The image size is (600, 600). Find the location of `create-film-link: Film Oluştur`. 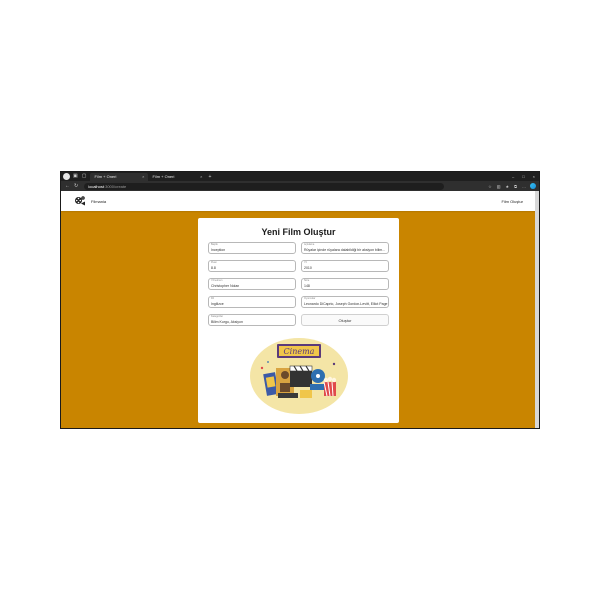

create-film-link: Film Oluştur is located at coordinates (512, 201).